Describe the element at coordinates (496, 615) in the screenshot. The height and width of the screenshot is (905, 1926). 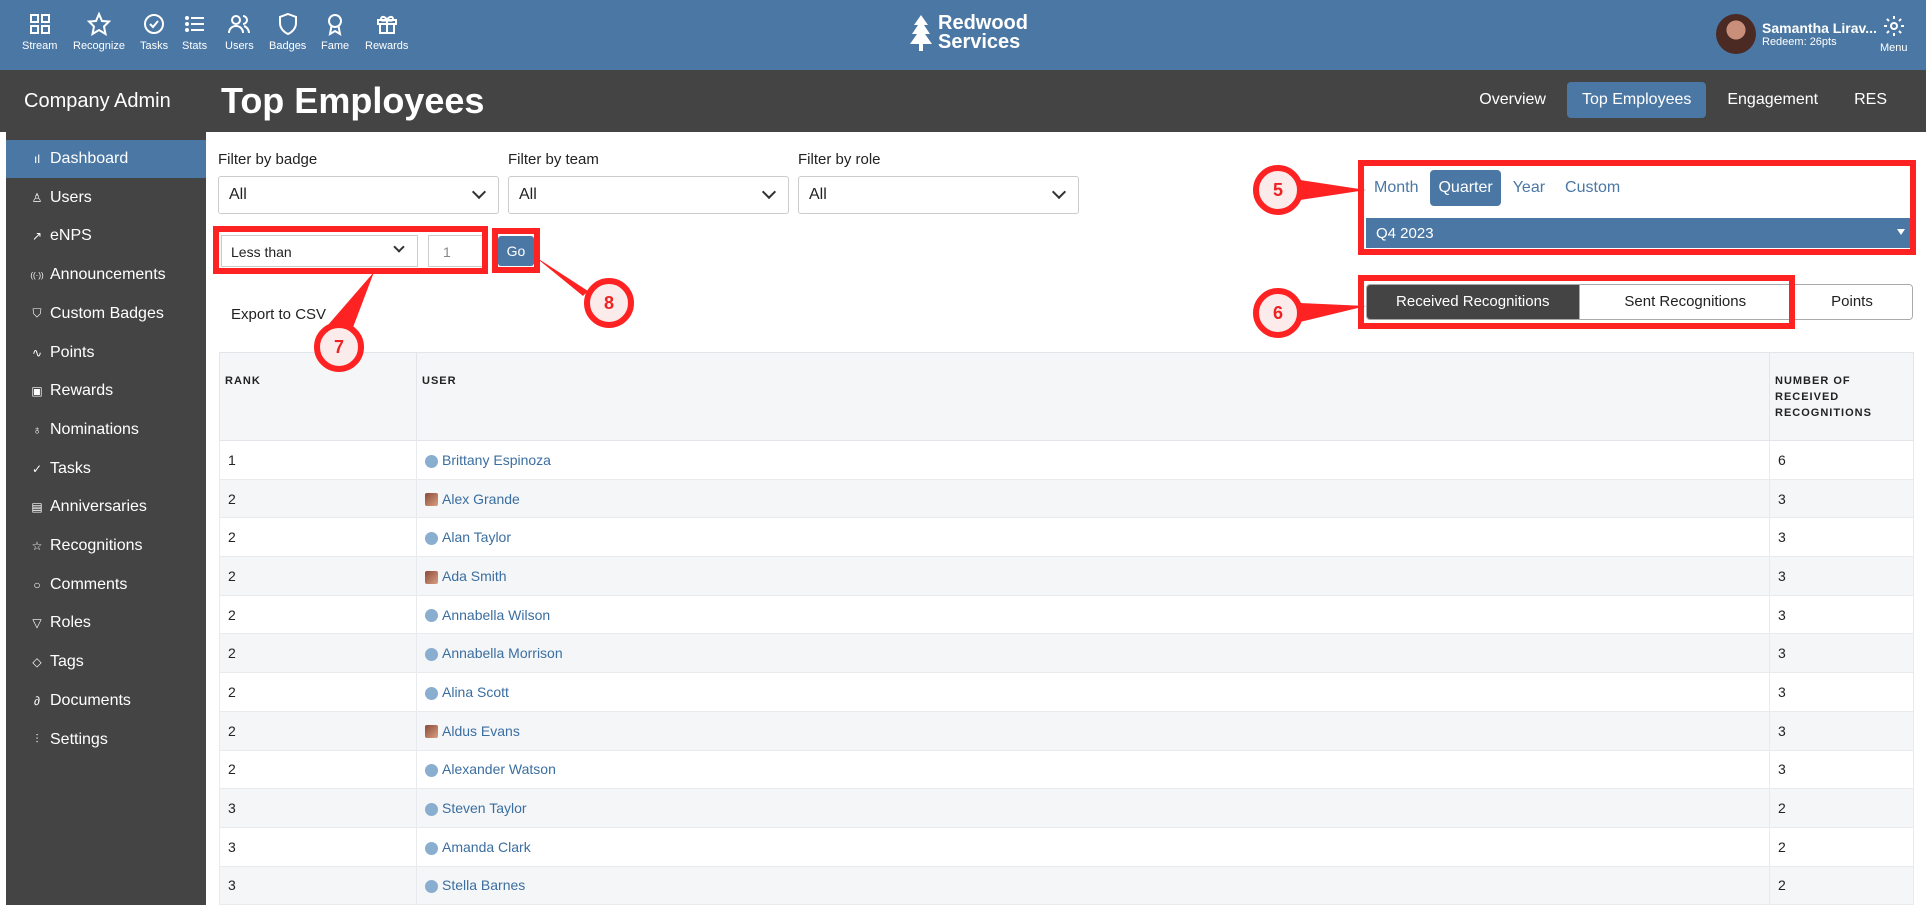
I see `user-link: Annabella Wilson` at that location.